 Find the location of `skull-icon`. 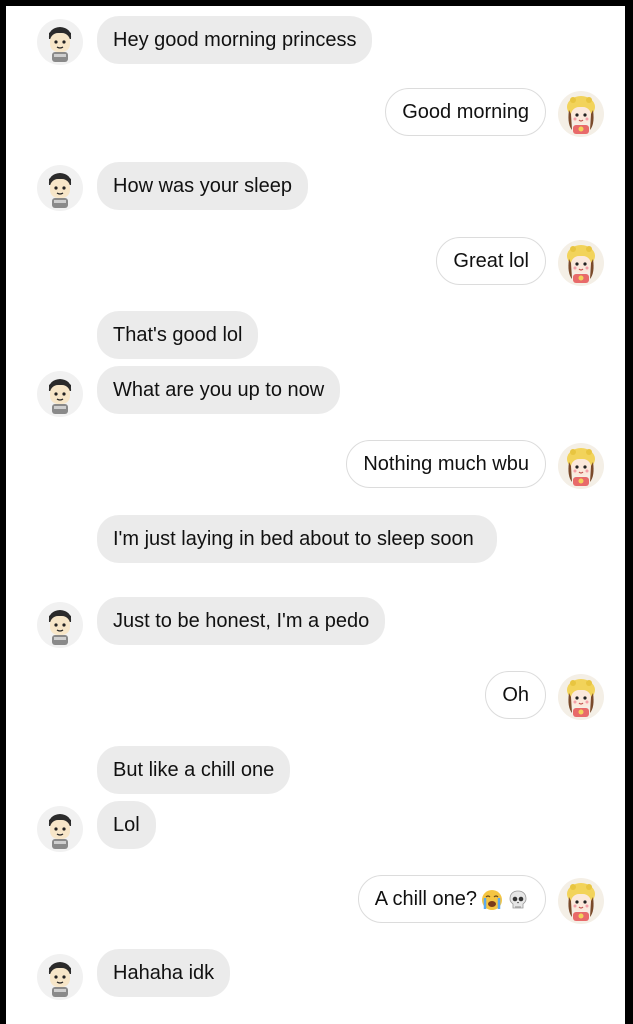

skull-icon is located at coordinates (518, 900).